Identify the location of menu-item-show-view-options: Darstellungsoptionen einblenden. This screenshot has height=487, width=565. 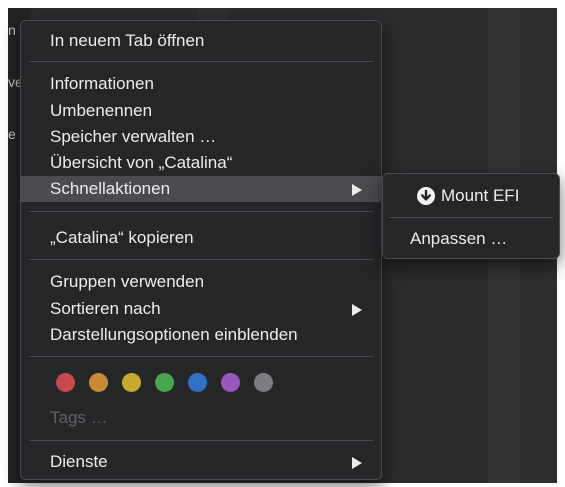
(201, 335).